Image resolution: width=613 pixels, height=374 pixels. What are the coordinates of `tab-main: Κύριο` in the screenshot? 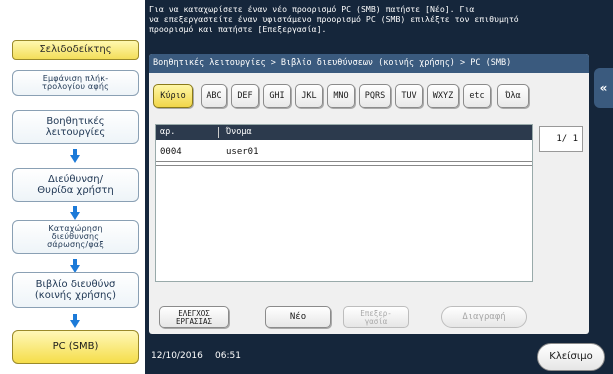 It's located at (173, 96).